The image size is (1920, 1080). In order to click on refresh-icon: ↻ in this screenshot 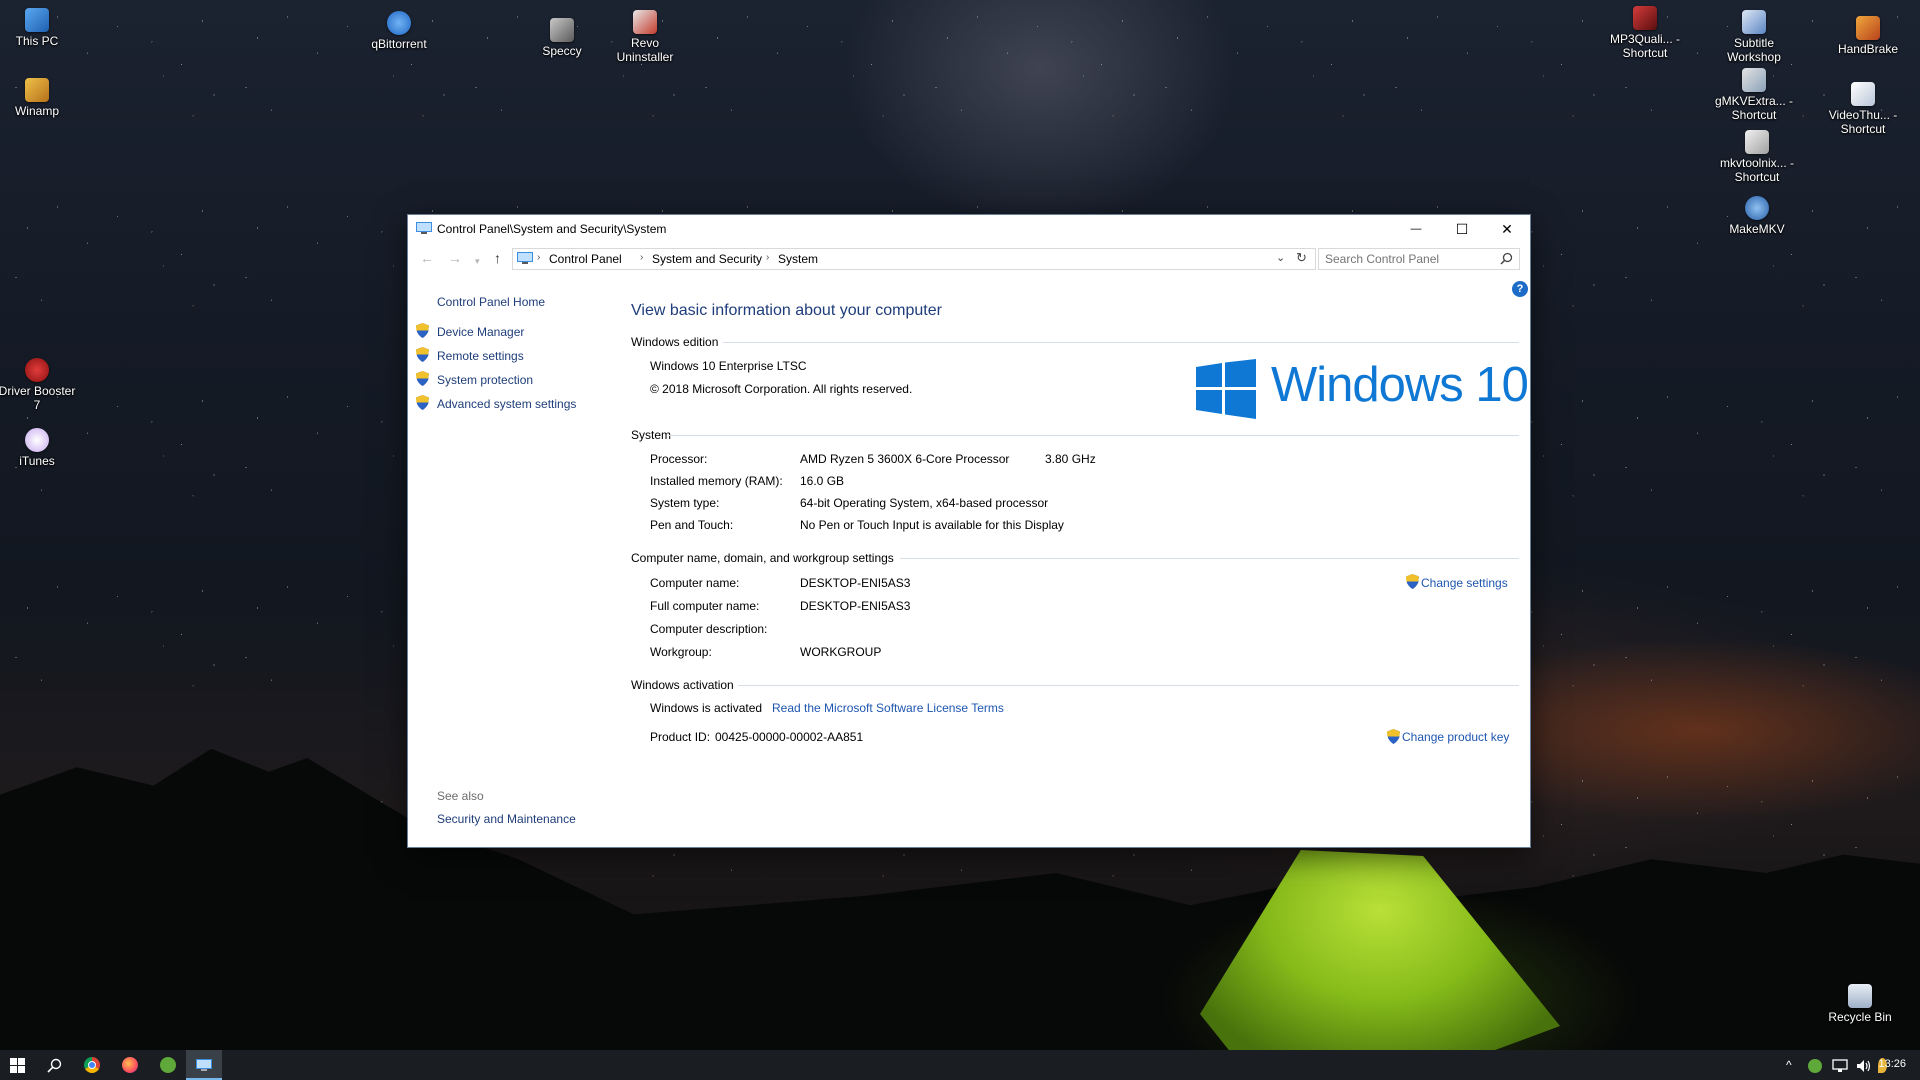, I will do `click(1301, 258)`.